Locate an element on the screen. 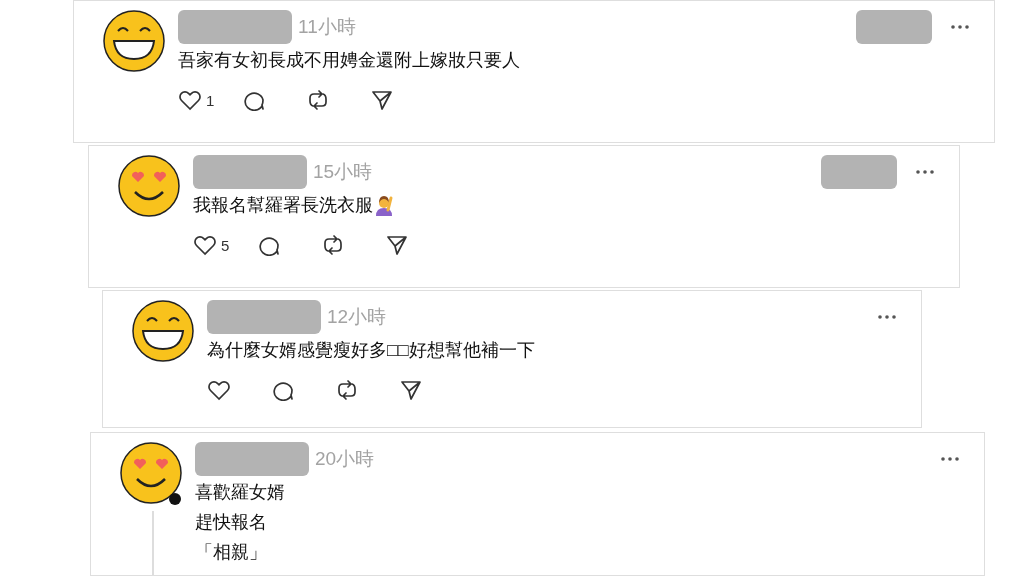 The width and height of the screenshot is (1024, 576). status-dot is located at coordinates (175, 499).